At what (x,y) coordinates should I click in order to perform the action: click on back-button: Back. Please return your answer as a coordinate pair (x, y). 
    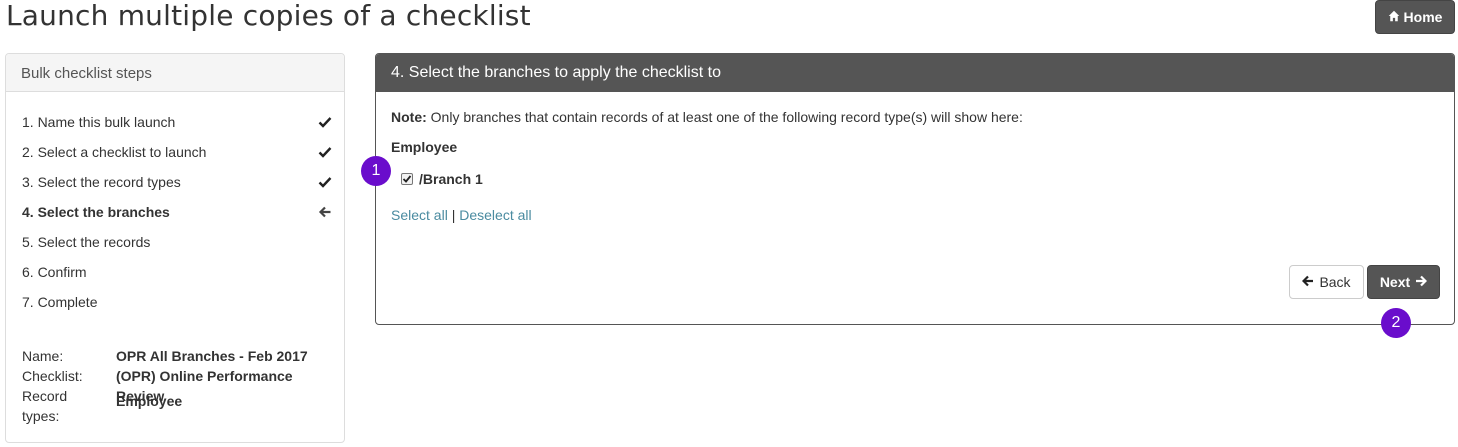
    Looking at the image, I should click on (1326, 282).